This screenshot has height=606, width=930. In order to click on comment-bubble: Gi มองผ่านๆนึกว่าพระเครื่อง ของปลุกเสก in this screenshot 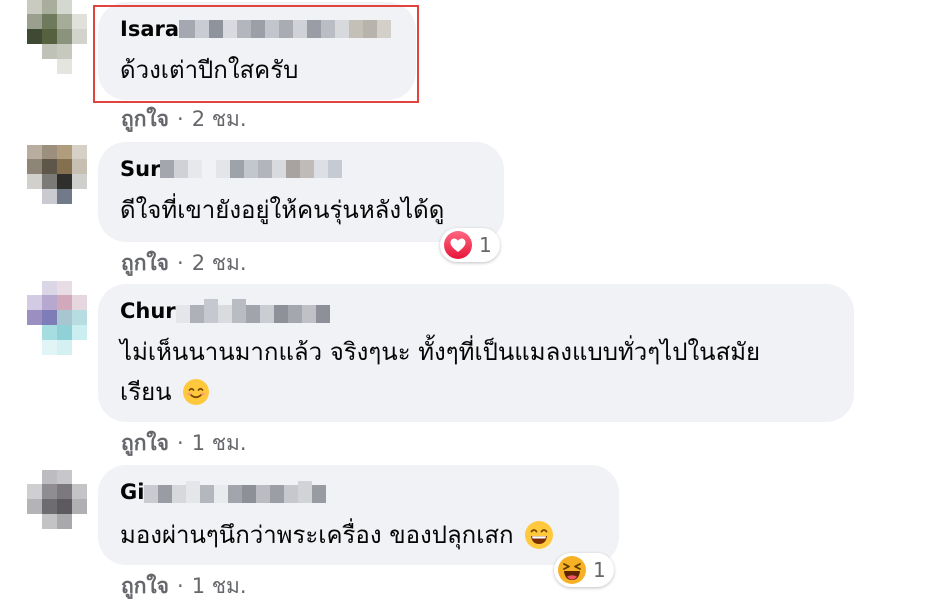, I will do `click(358, 515)`.